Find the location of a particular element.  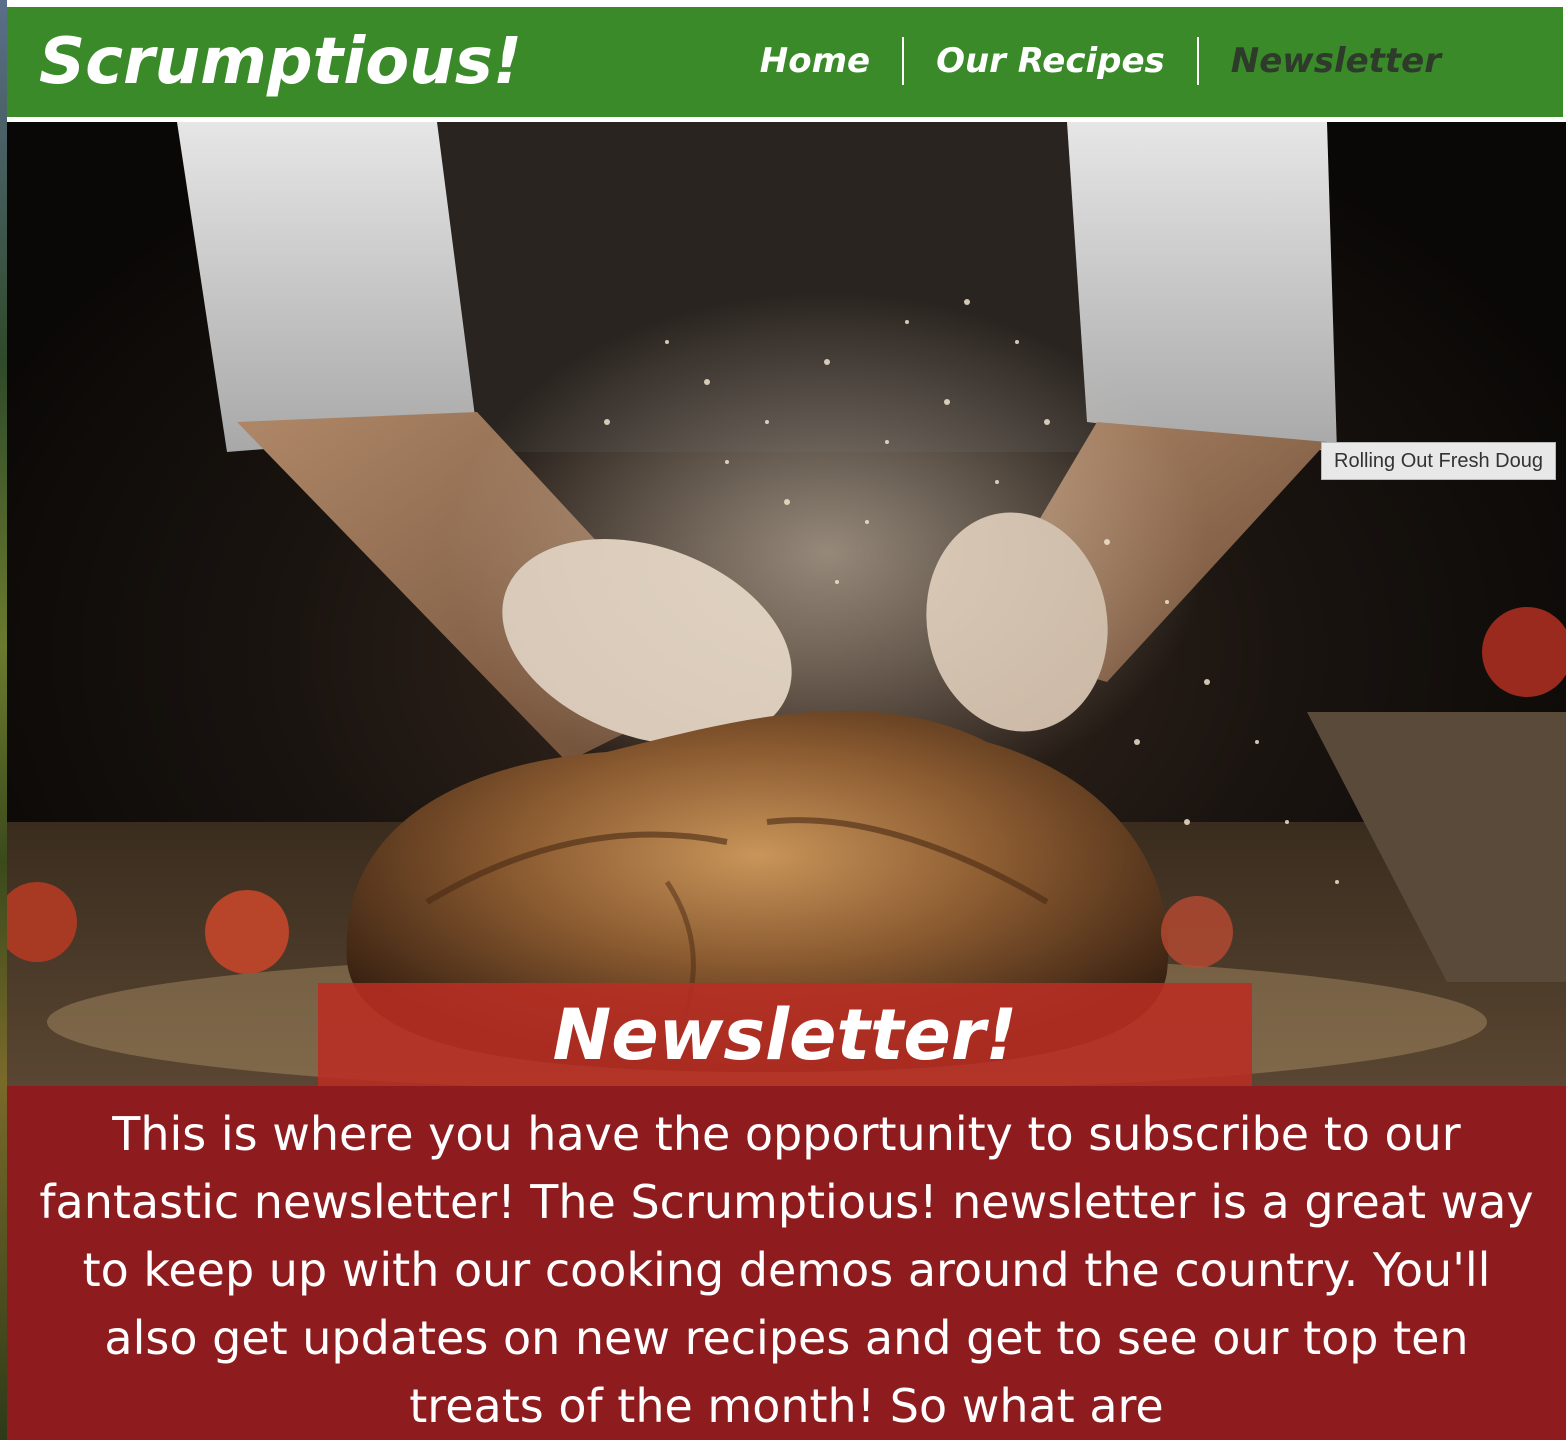

page-title-banner: Newsletter! is located at coordinates (785, 1035).